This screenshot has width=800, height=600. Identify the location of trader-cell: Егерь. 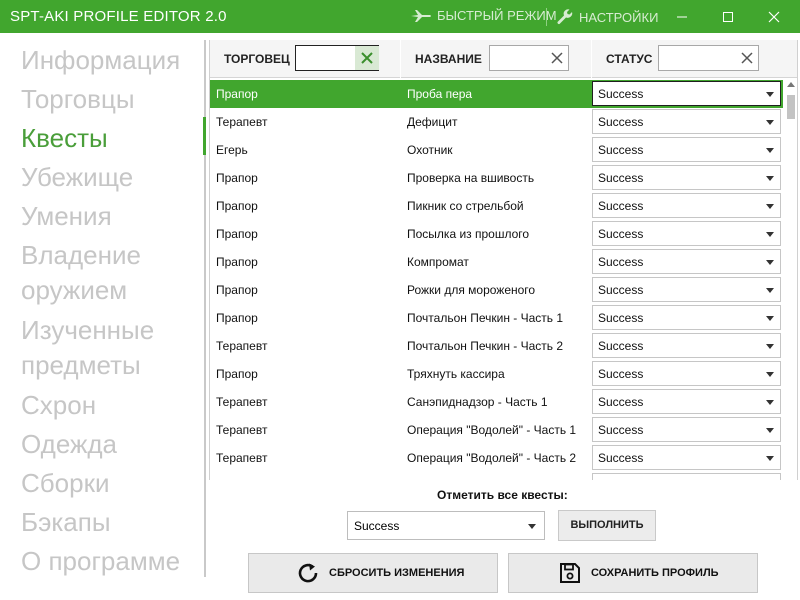
(232, 150).